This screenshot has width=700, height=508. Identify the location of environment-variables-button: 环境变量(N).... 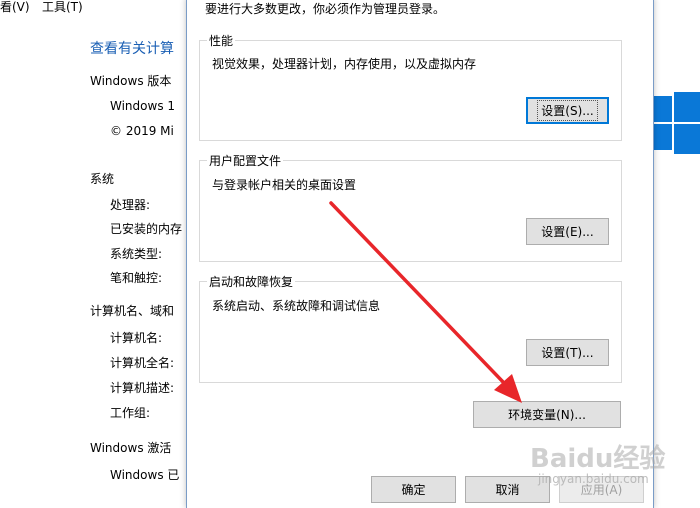
(547, 414).